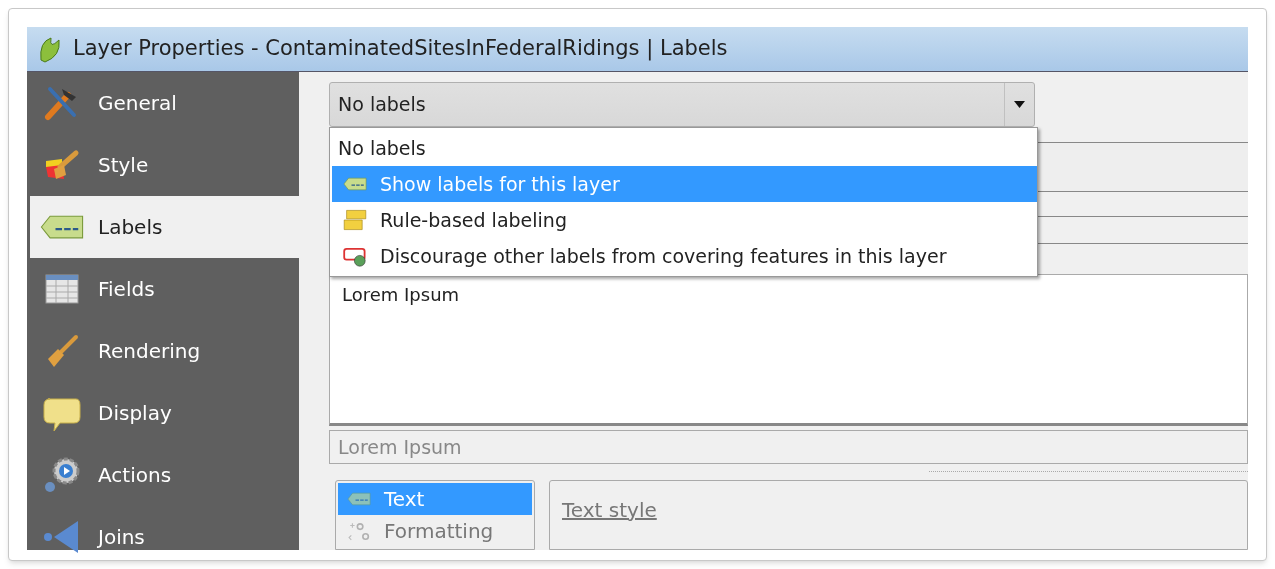  I want to click on sidebar-item: Fields, so click(164, 289).